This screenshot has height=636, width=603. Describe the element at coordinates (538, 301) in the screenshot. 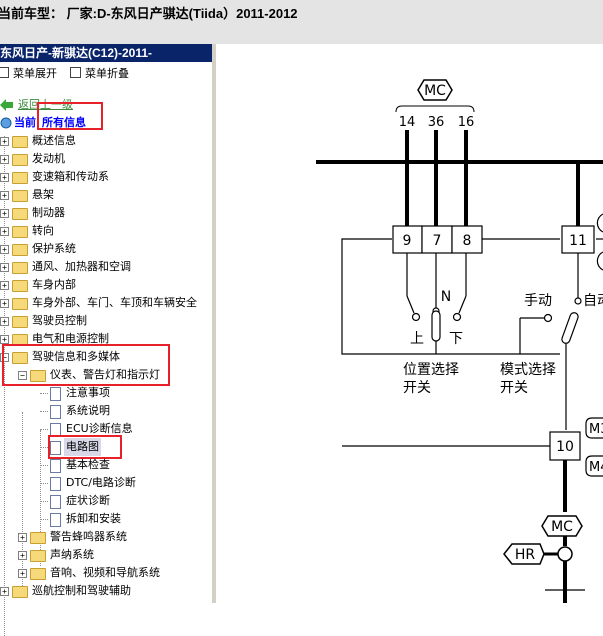

I see `mode-label-manual: 手动` at that location.